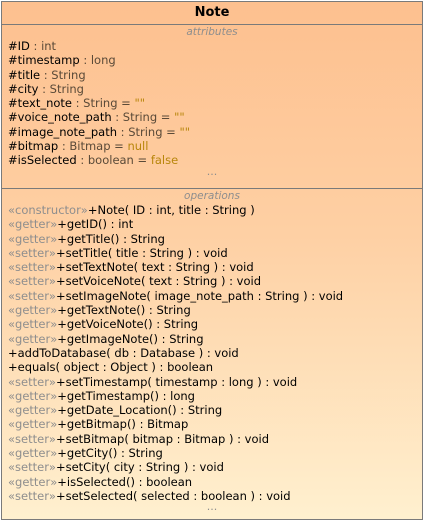  I want to click on attribute-row: #image_note_path : String = "", so click(212, 132).